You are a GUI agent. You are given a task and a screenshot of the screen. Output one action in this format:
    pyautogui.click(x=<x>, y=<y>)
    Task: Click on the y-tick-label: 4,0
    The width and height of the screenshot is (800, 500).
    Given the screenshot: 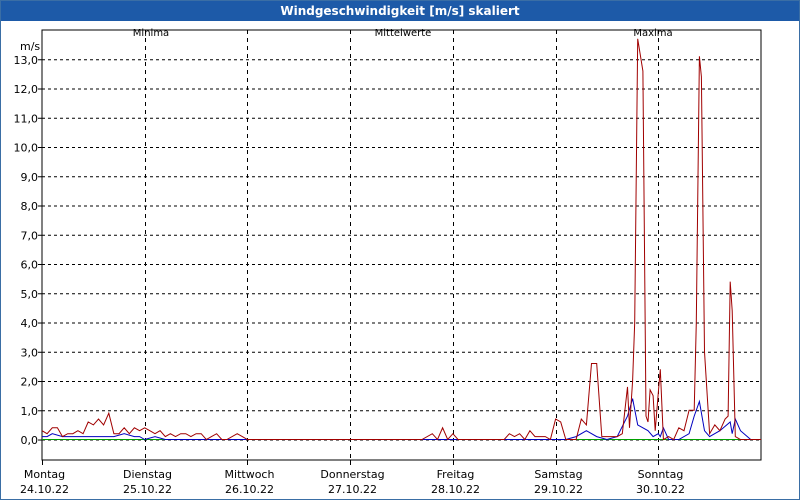 What is the action you would take?
    pyautogui.click(x=30, y=323)
    